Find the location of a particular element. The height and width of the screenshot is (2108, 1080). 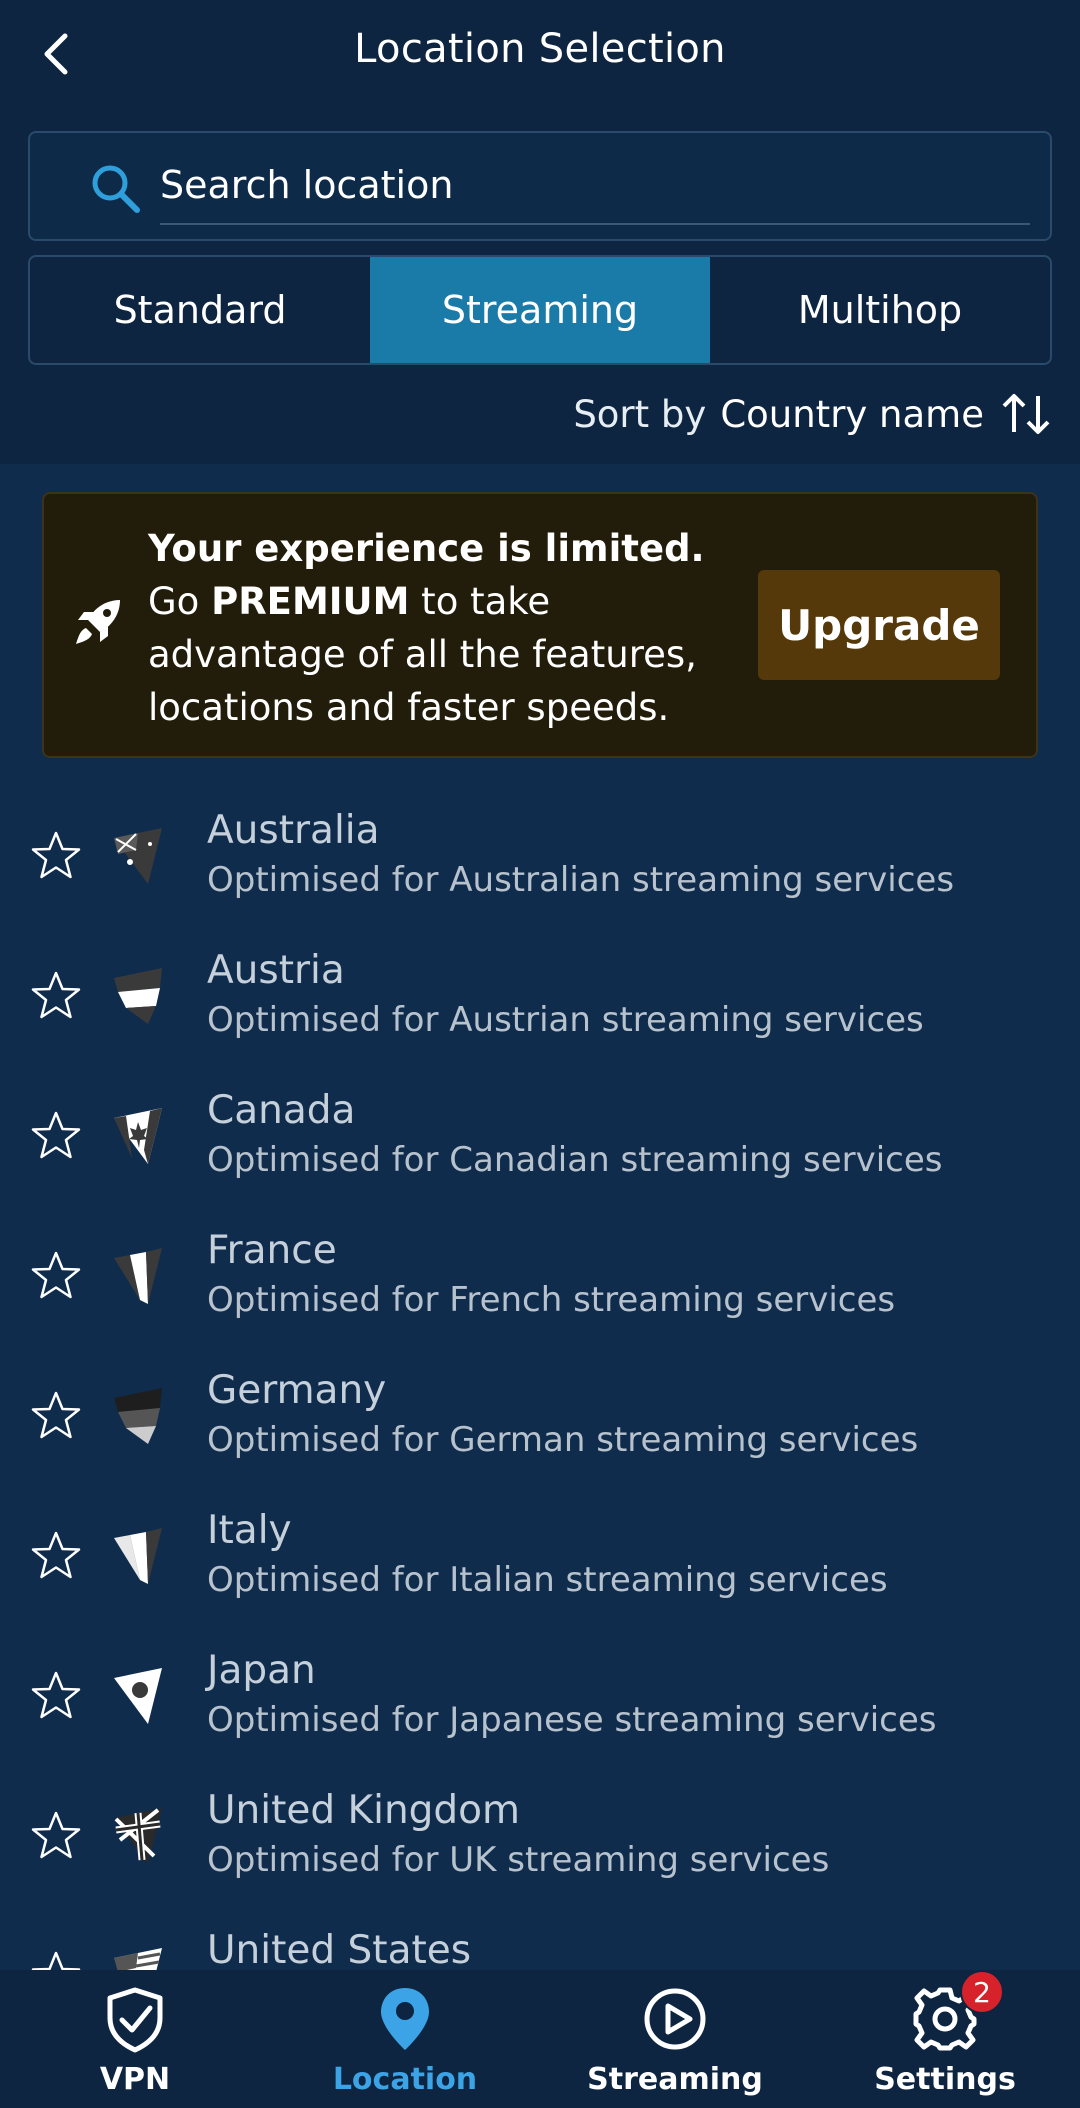

country-name: United Kingdom is located at coordinates (364, 1810).